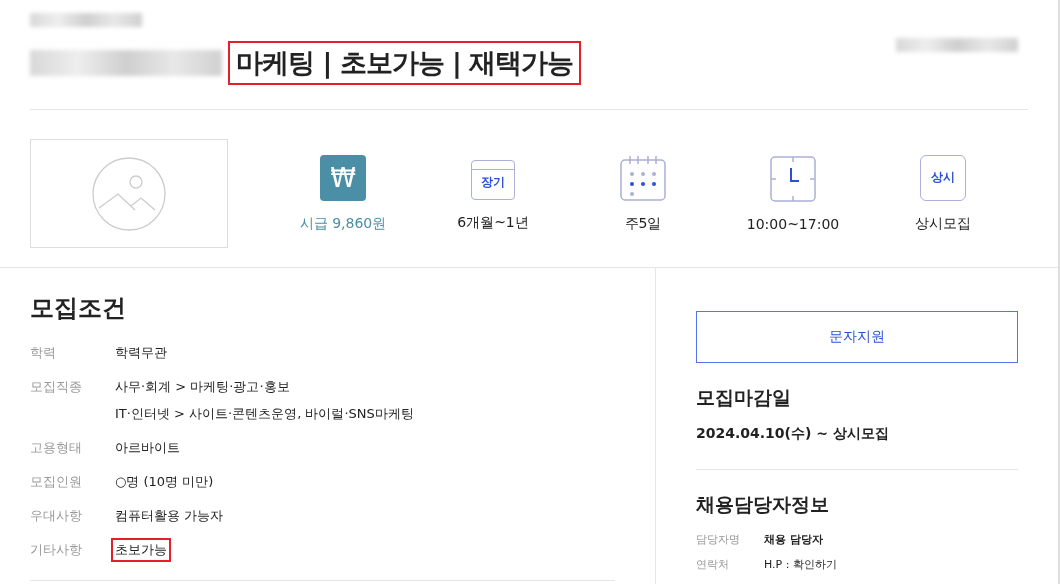  Describe the element at coordinates (793, 539) in the screenshot. I see `field-value: 채용 담당자` at that location.